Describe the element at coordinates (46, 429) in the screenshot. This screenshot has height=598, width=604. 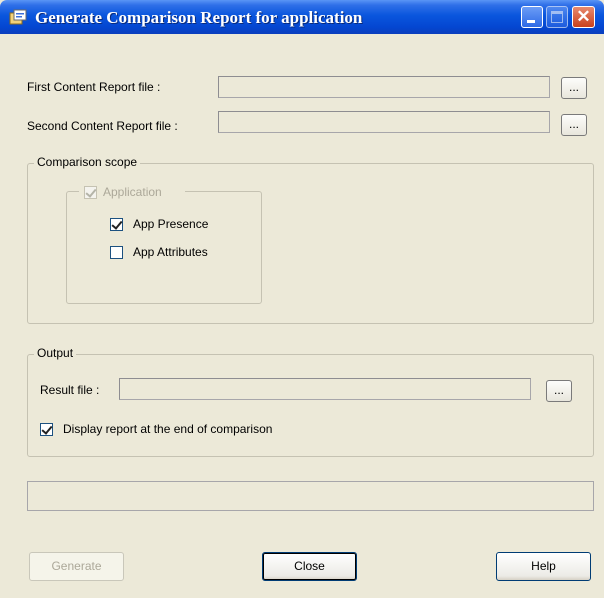
I see `display-report-checkbox` at that location.